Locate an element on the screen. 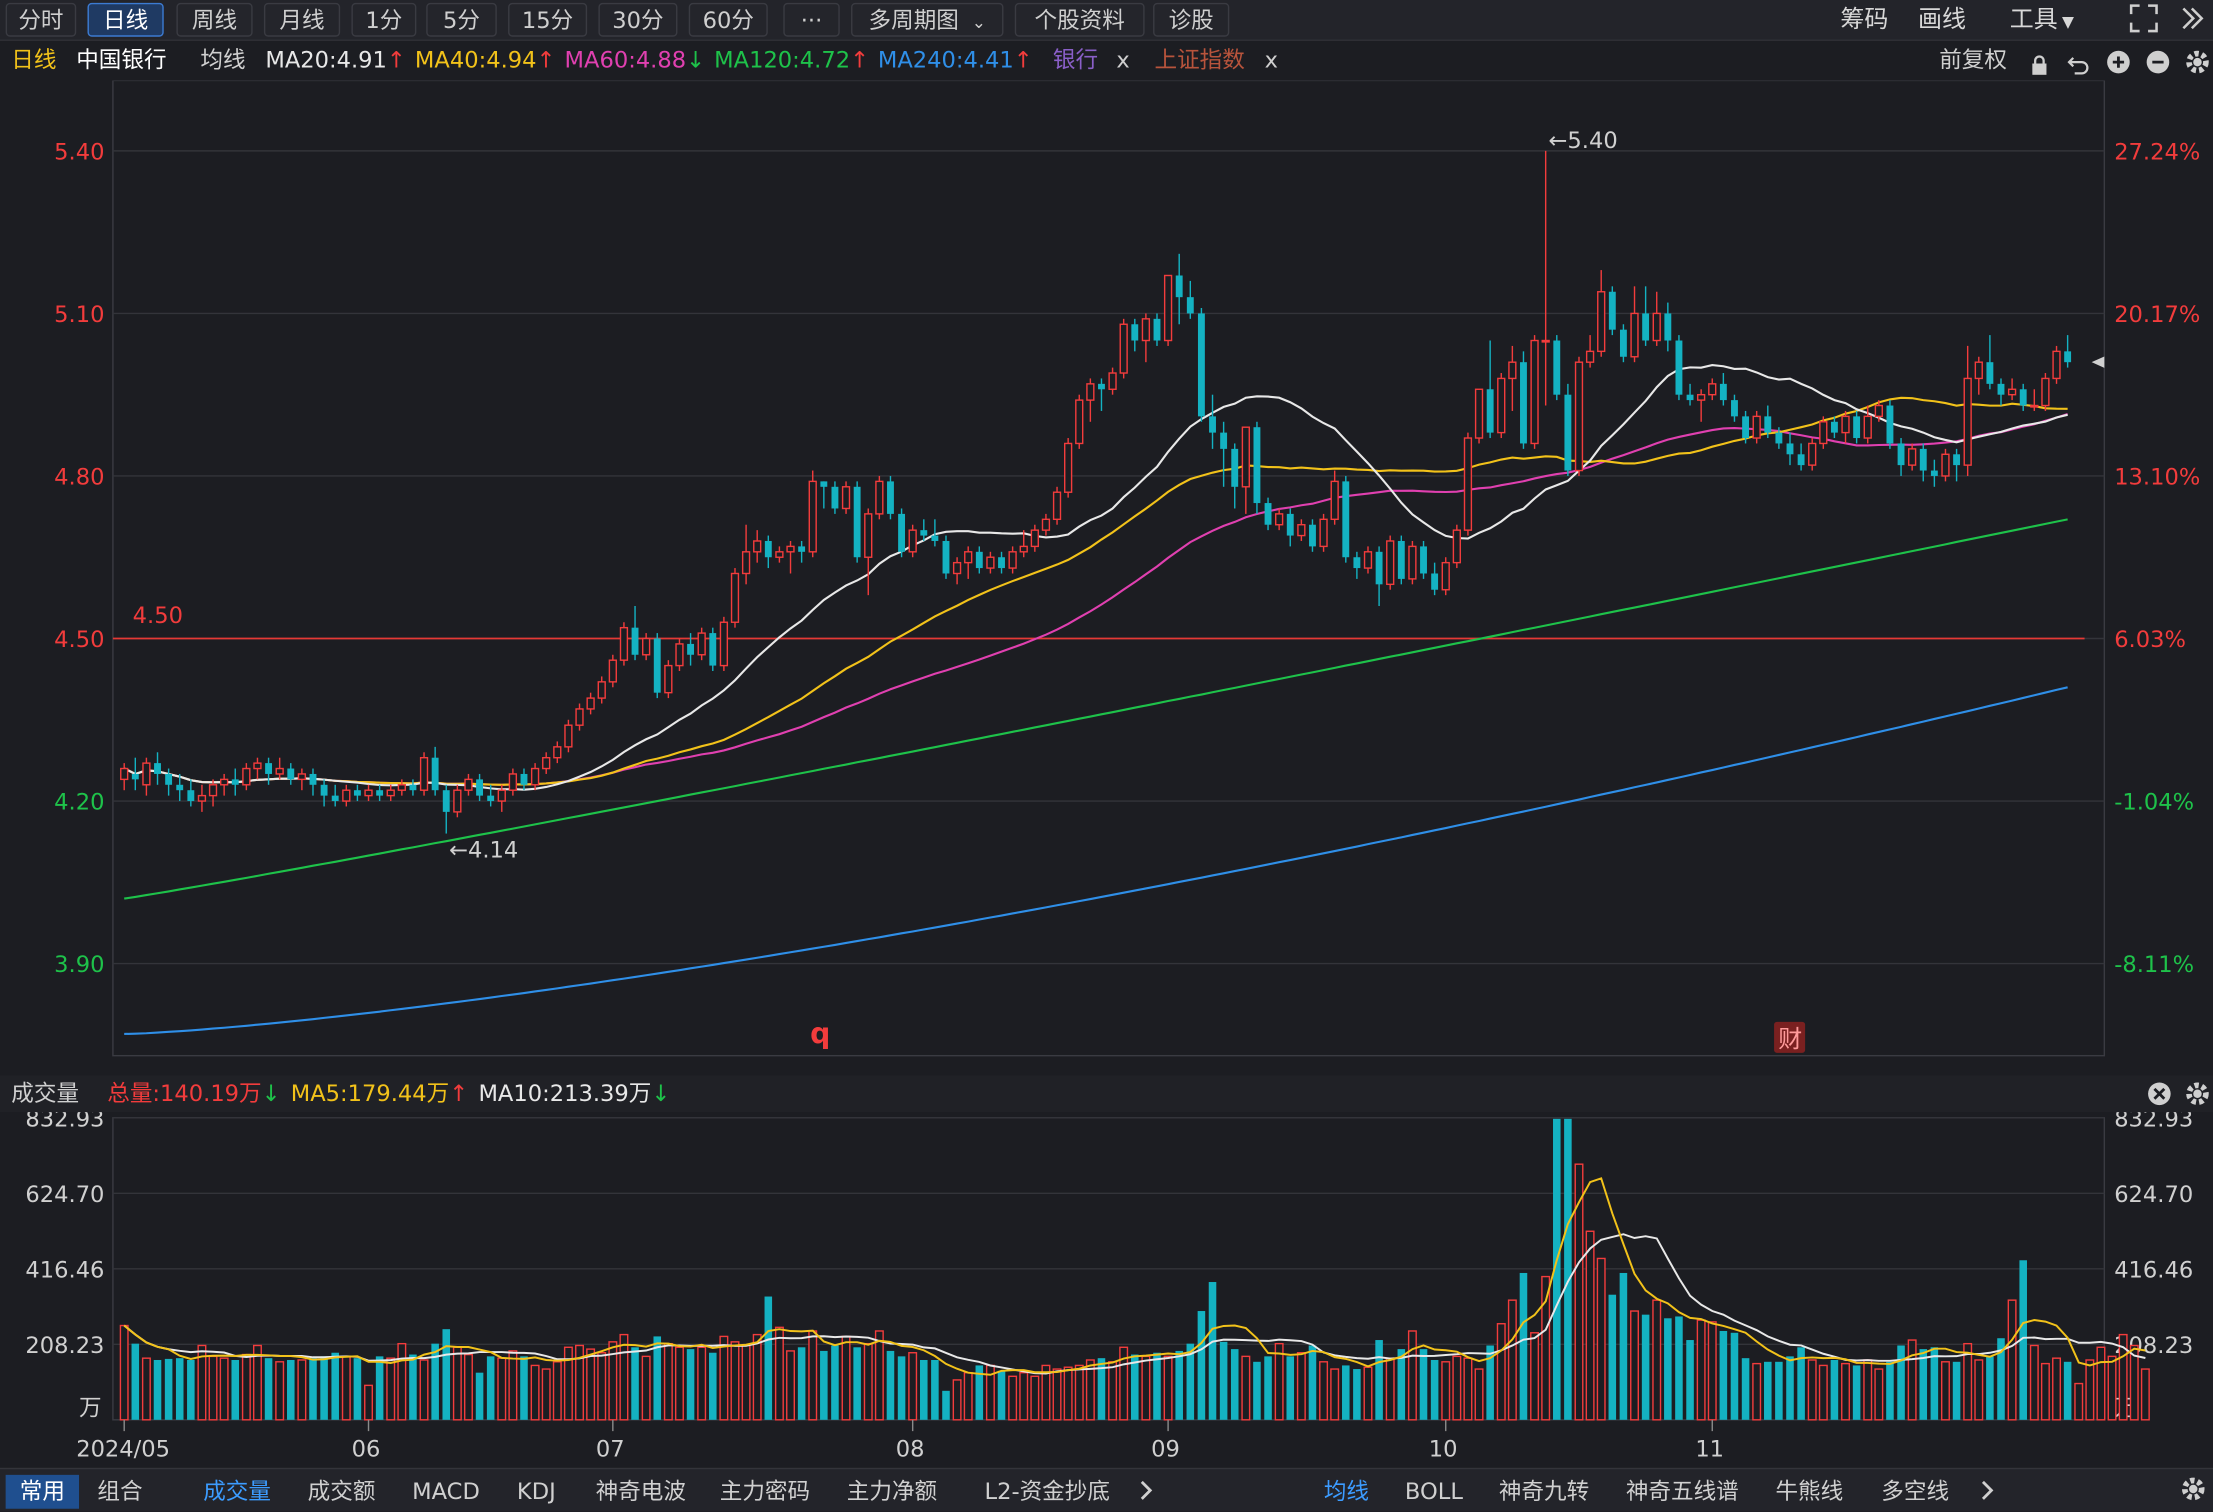  gear-icon is located at coordinates (2193, 1491).